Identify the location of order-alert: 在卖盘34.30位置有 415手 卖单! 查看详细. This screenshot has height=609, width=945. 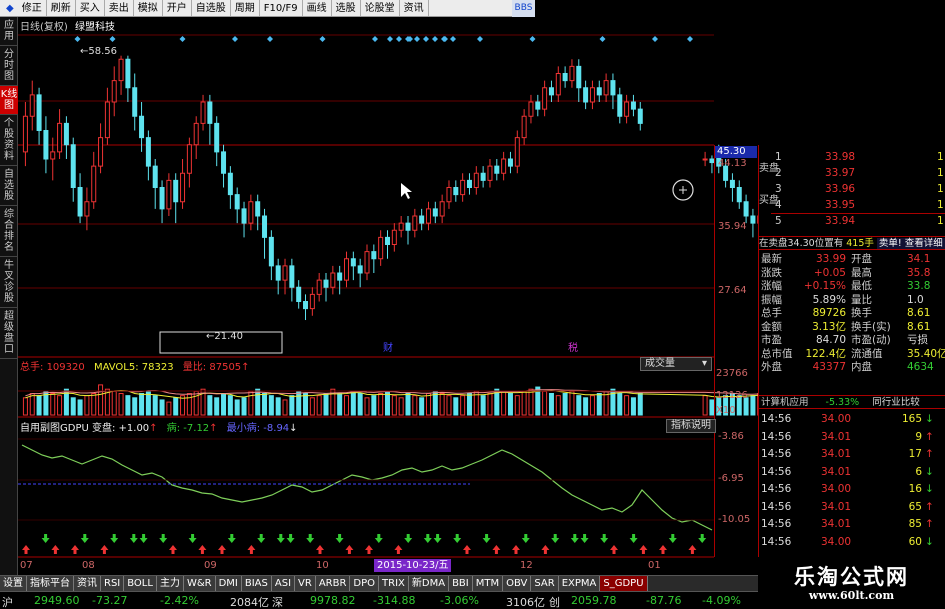
(852, 243).